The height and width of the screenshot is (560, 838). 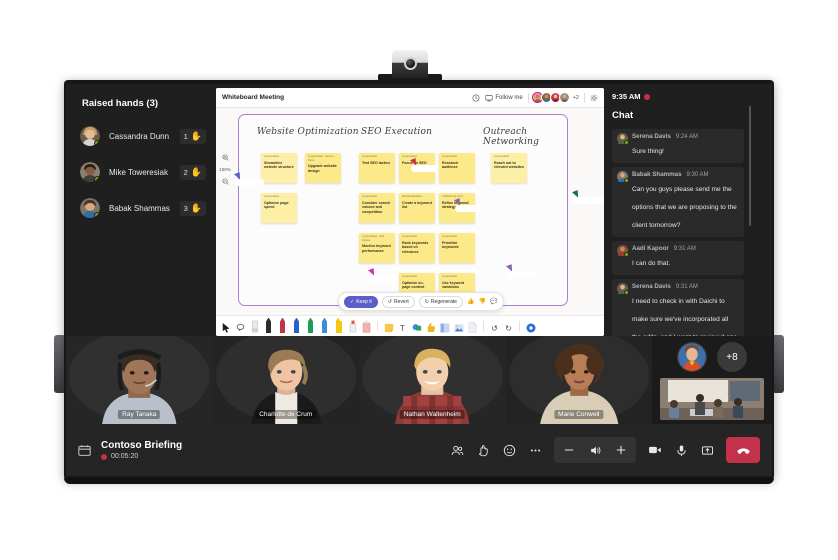 I want to click on marker-tool-icon, so click(x=366, y=326).